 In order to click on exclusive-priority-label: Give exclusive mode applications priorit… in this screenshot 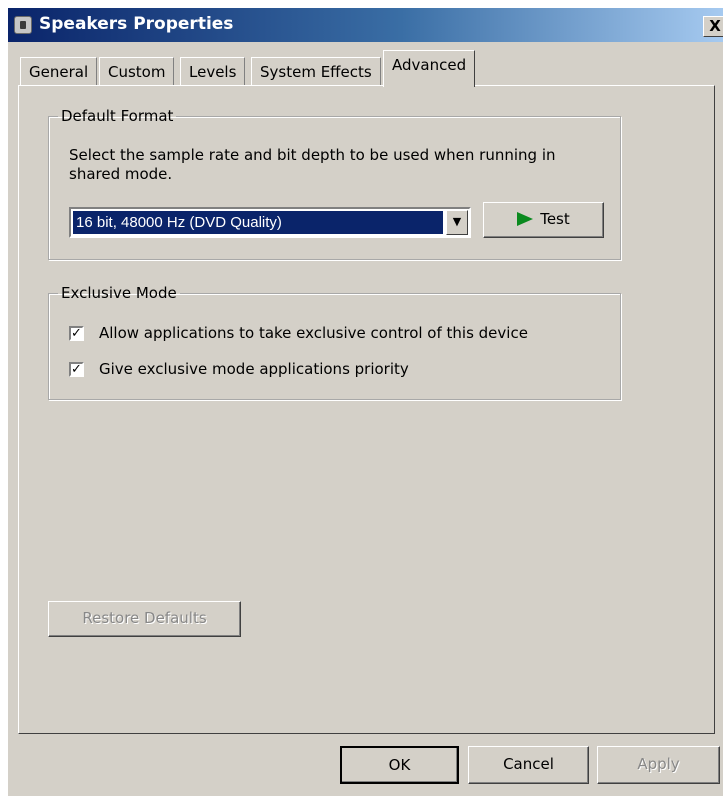, I will do `click(254, 369)`.